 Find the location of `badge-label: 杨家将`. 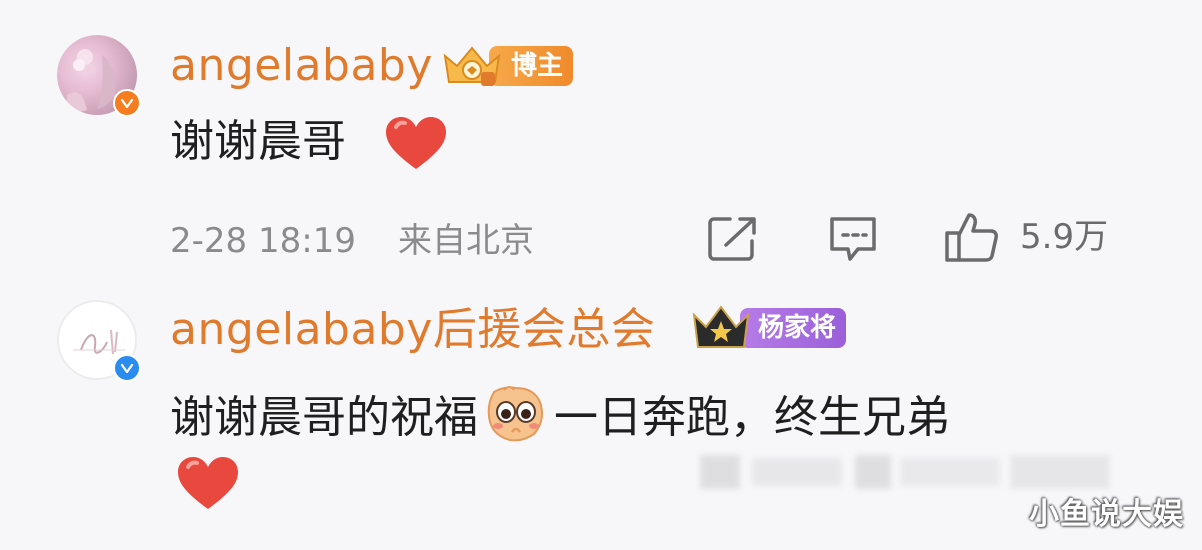

badge-label: 杨家将 is located at coordinates (793, 328).